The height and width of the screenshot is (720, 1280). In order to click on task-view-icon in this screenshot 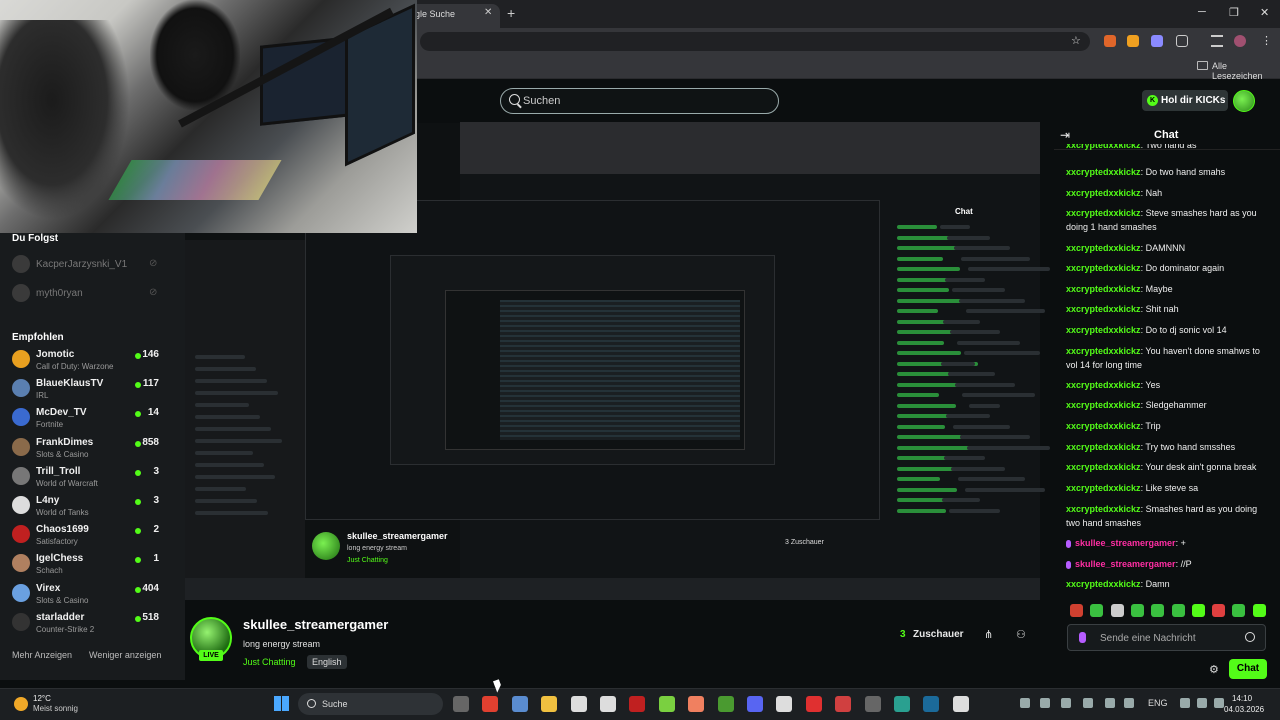, I will do `click(461, 704)`.